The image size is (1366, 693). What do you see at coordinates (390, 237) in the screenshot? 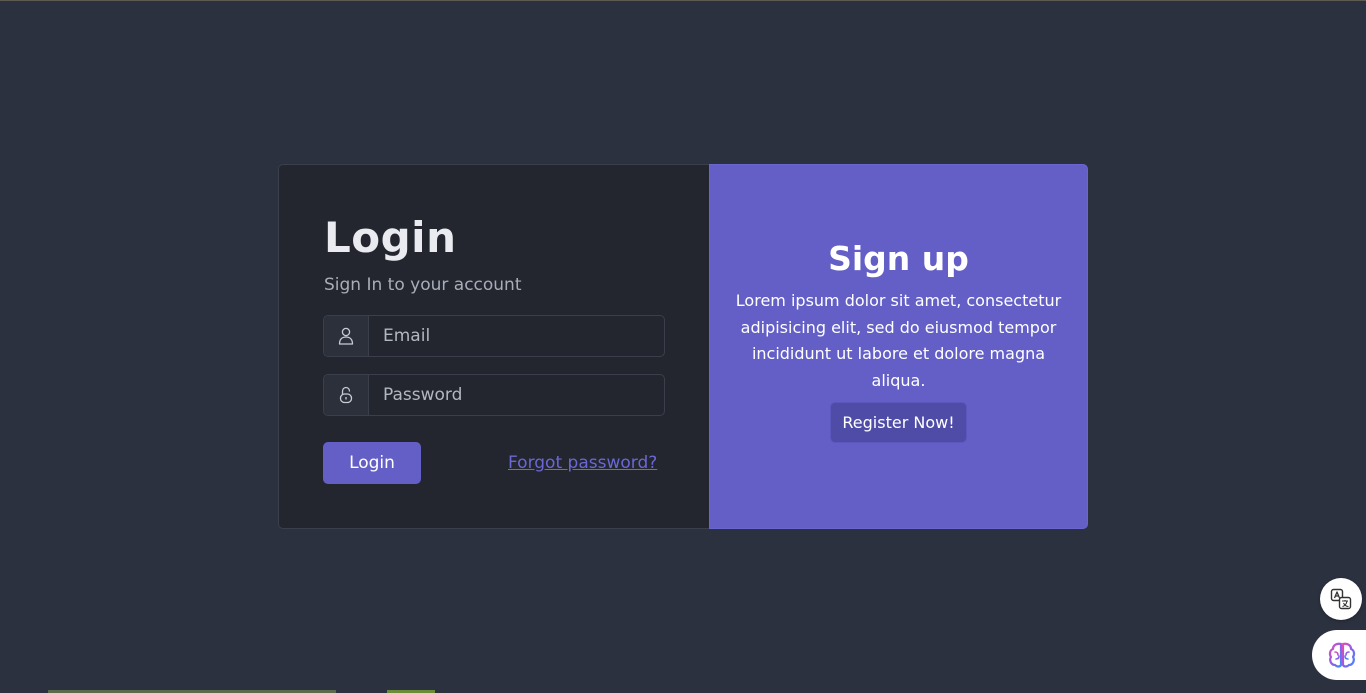
I see `login-title: Login` at bounding box center [390, 237].